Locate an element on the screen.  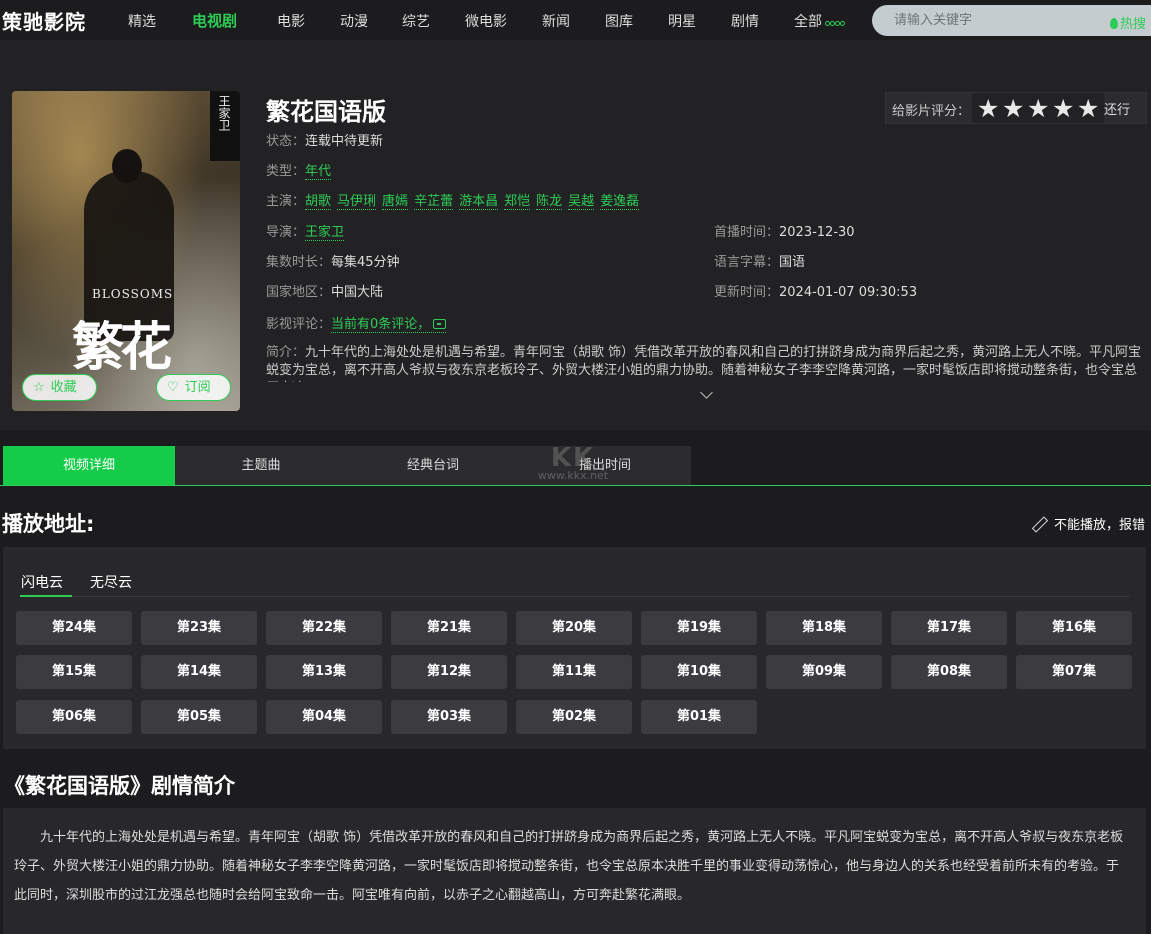
cast-link: 马伊琍 is located at coordinates (357, 202).